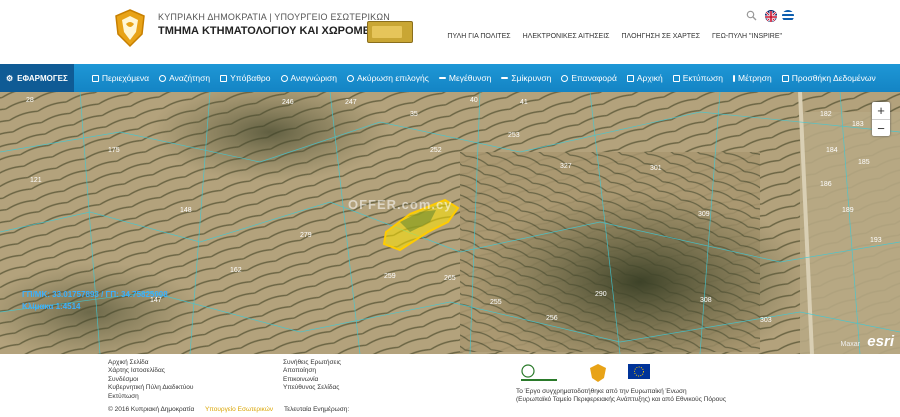 This screenshot has height=417, width=900. What do you see at coordinates (601, 294) in the screenshot?
I see `parcel-label: 290` at bounding box center [601, 294].